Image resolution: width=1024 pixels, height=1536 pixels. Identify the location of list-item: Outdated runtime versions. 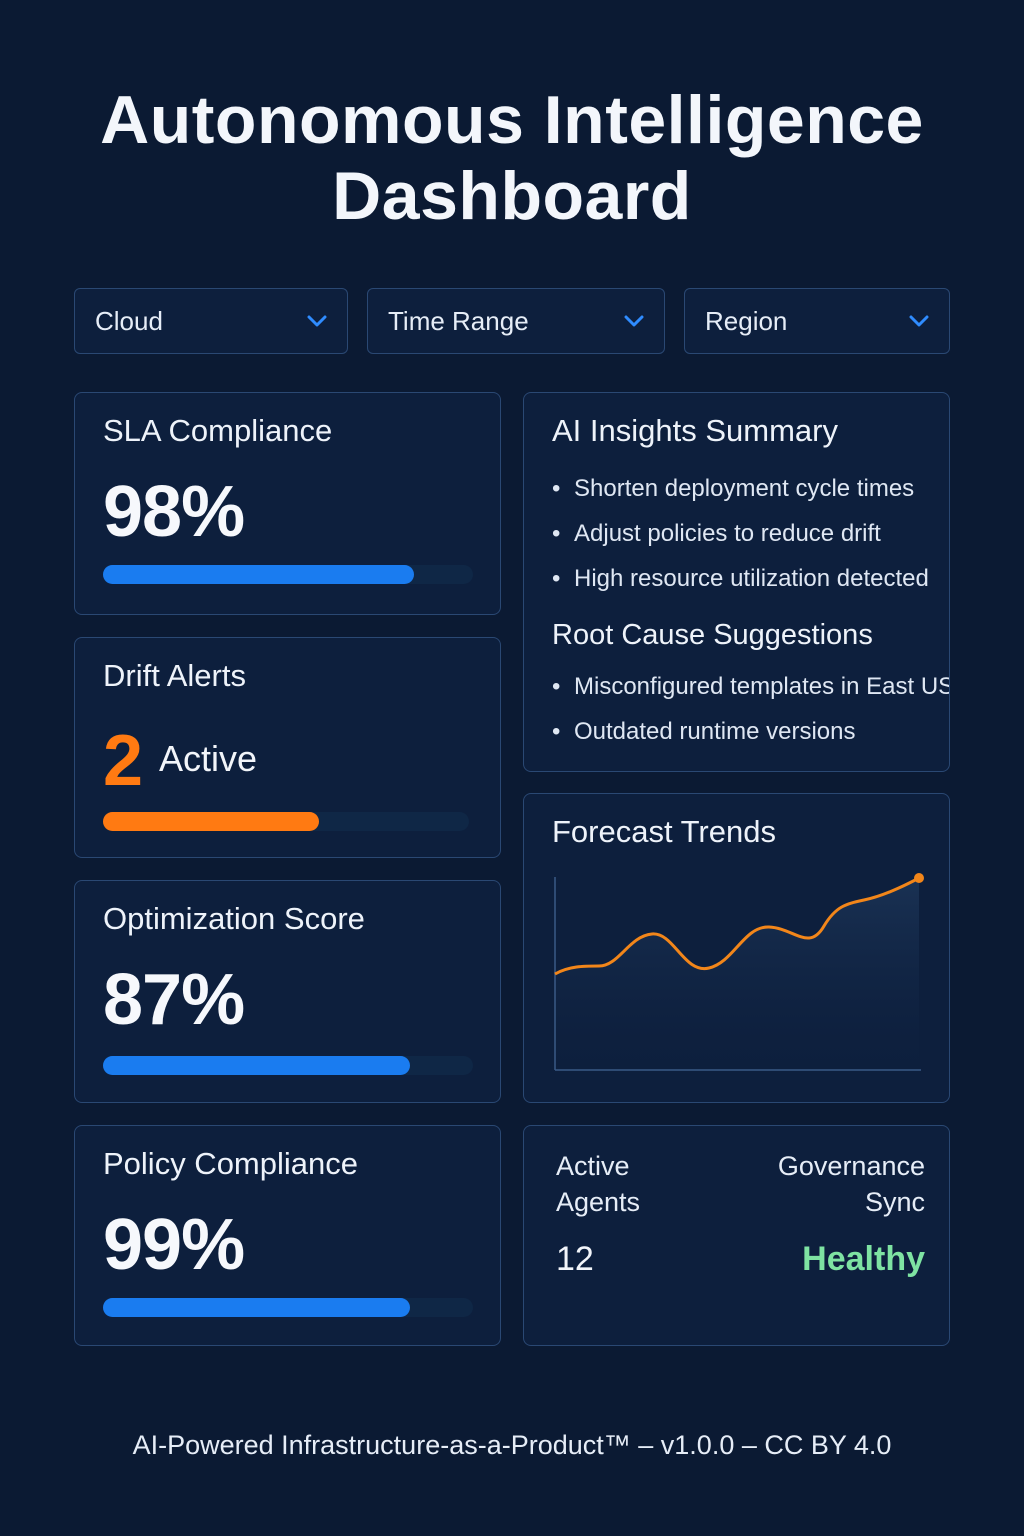
(750, 731).